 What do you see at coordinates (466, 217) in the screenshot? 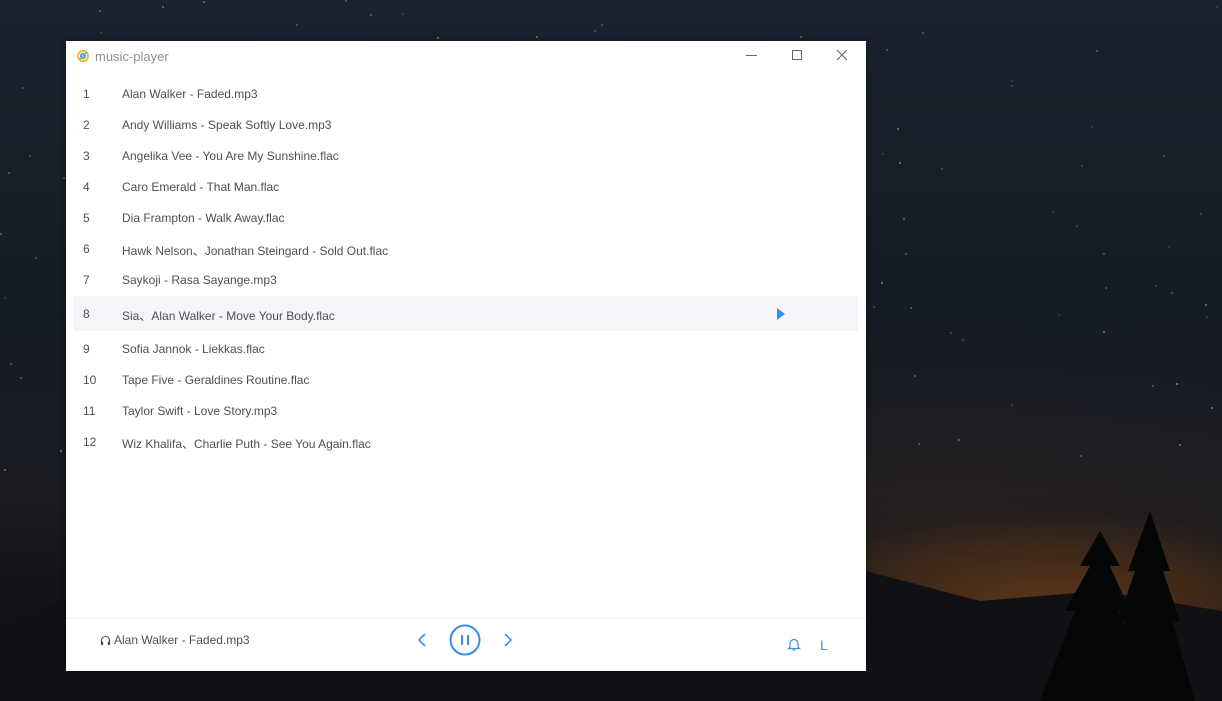
I see `playlist-row: 5 Dia Frampton - Walk Away.flac` at bounding box center [466, 217].